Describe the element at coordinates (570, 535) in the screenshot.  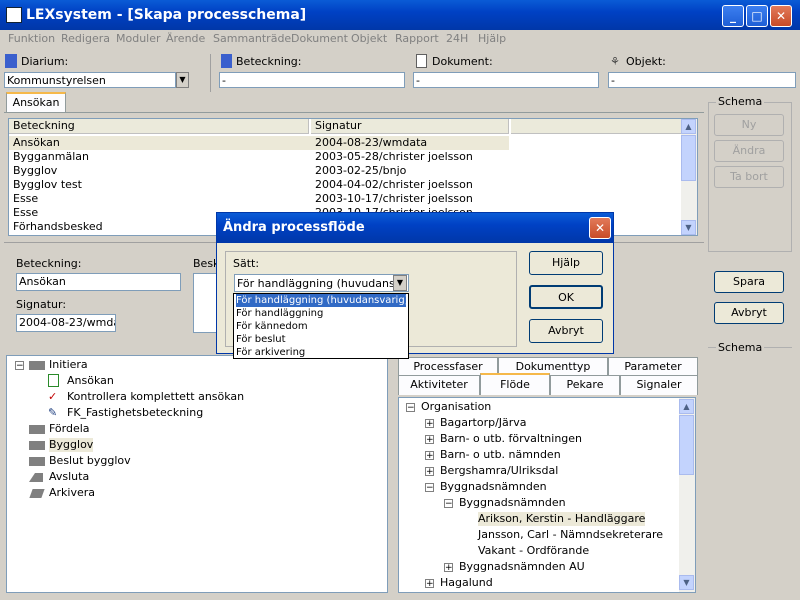
I see `tree-item-person: Jansson, Carl - Nämndsekreterare` at that location.